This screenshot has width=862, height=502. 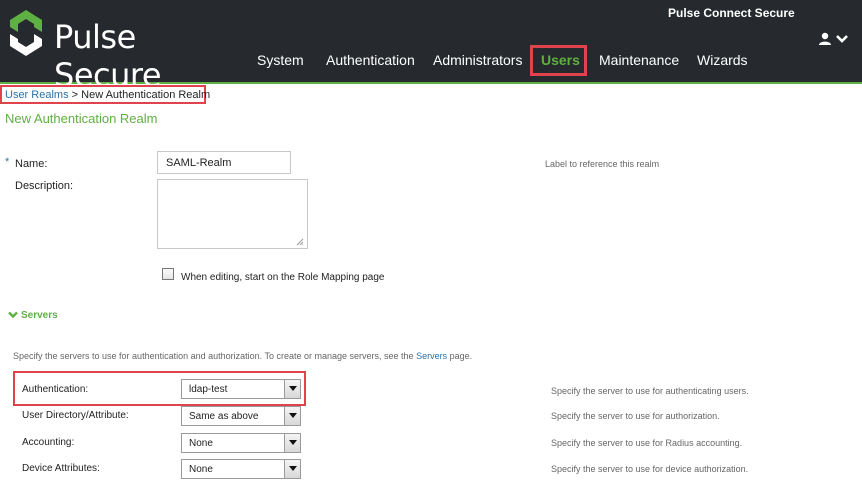 I want to click on servers-section-label: Servers, so click(x=39, y=315).